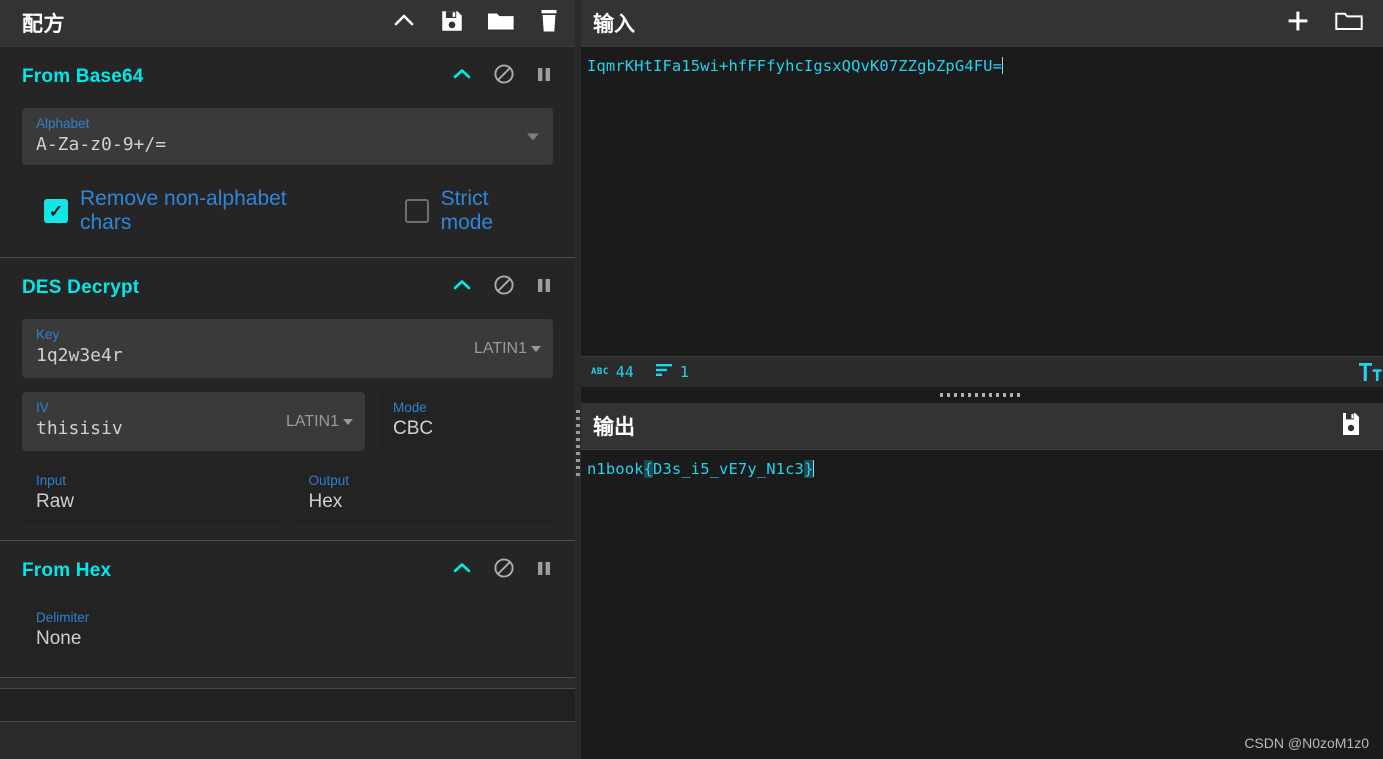 This screenshot has width=1383, height=759. What do you see at coordinates (814, 468) in the screenshot?
I see `text-cursor` at bounding box center [814, 468].